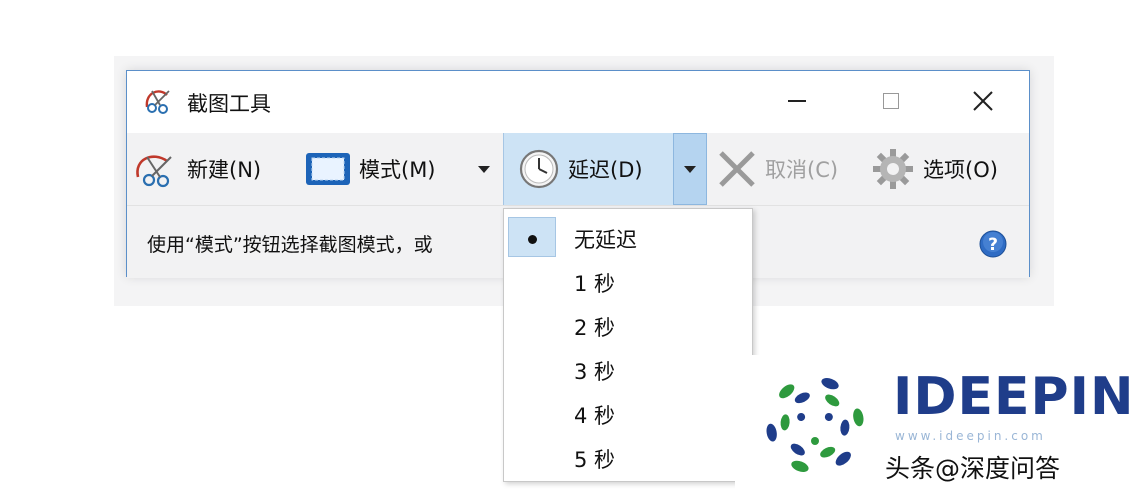 This screenshot has height=494, width=1134. What do you see at coordinates (1013, 397) in the screenshot?
I see `watermark-brand: IDEEPIN` at bounding box center [1013, 397].